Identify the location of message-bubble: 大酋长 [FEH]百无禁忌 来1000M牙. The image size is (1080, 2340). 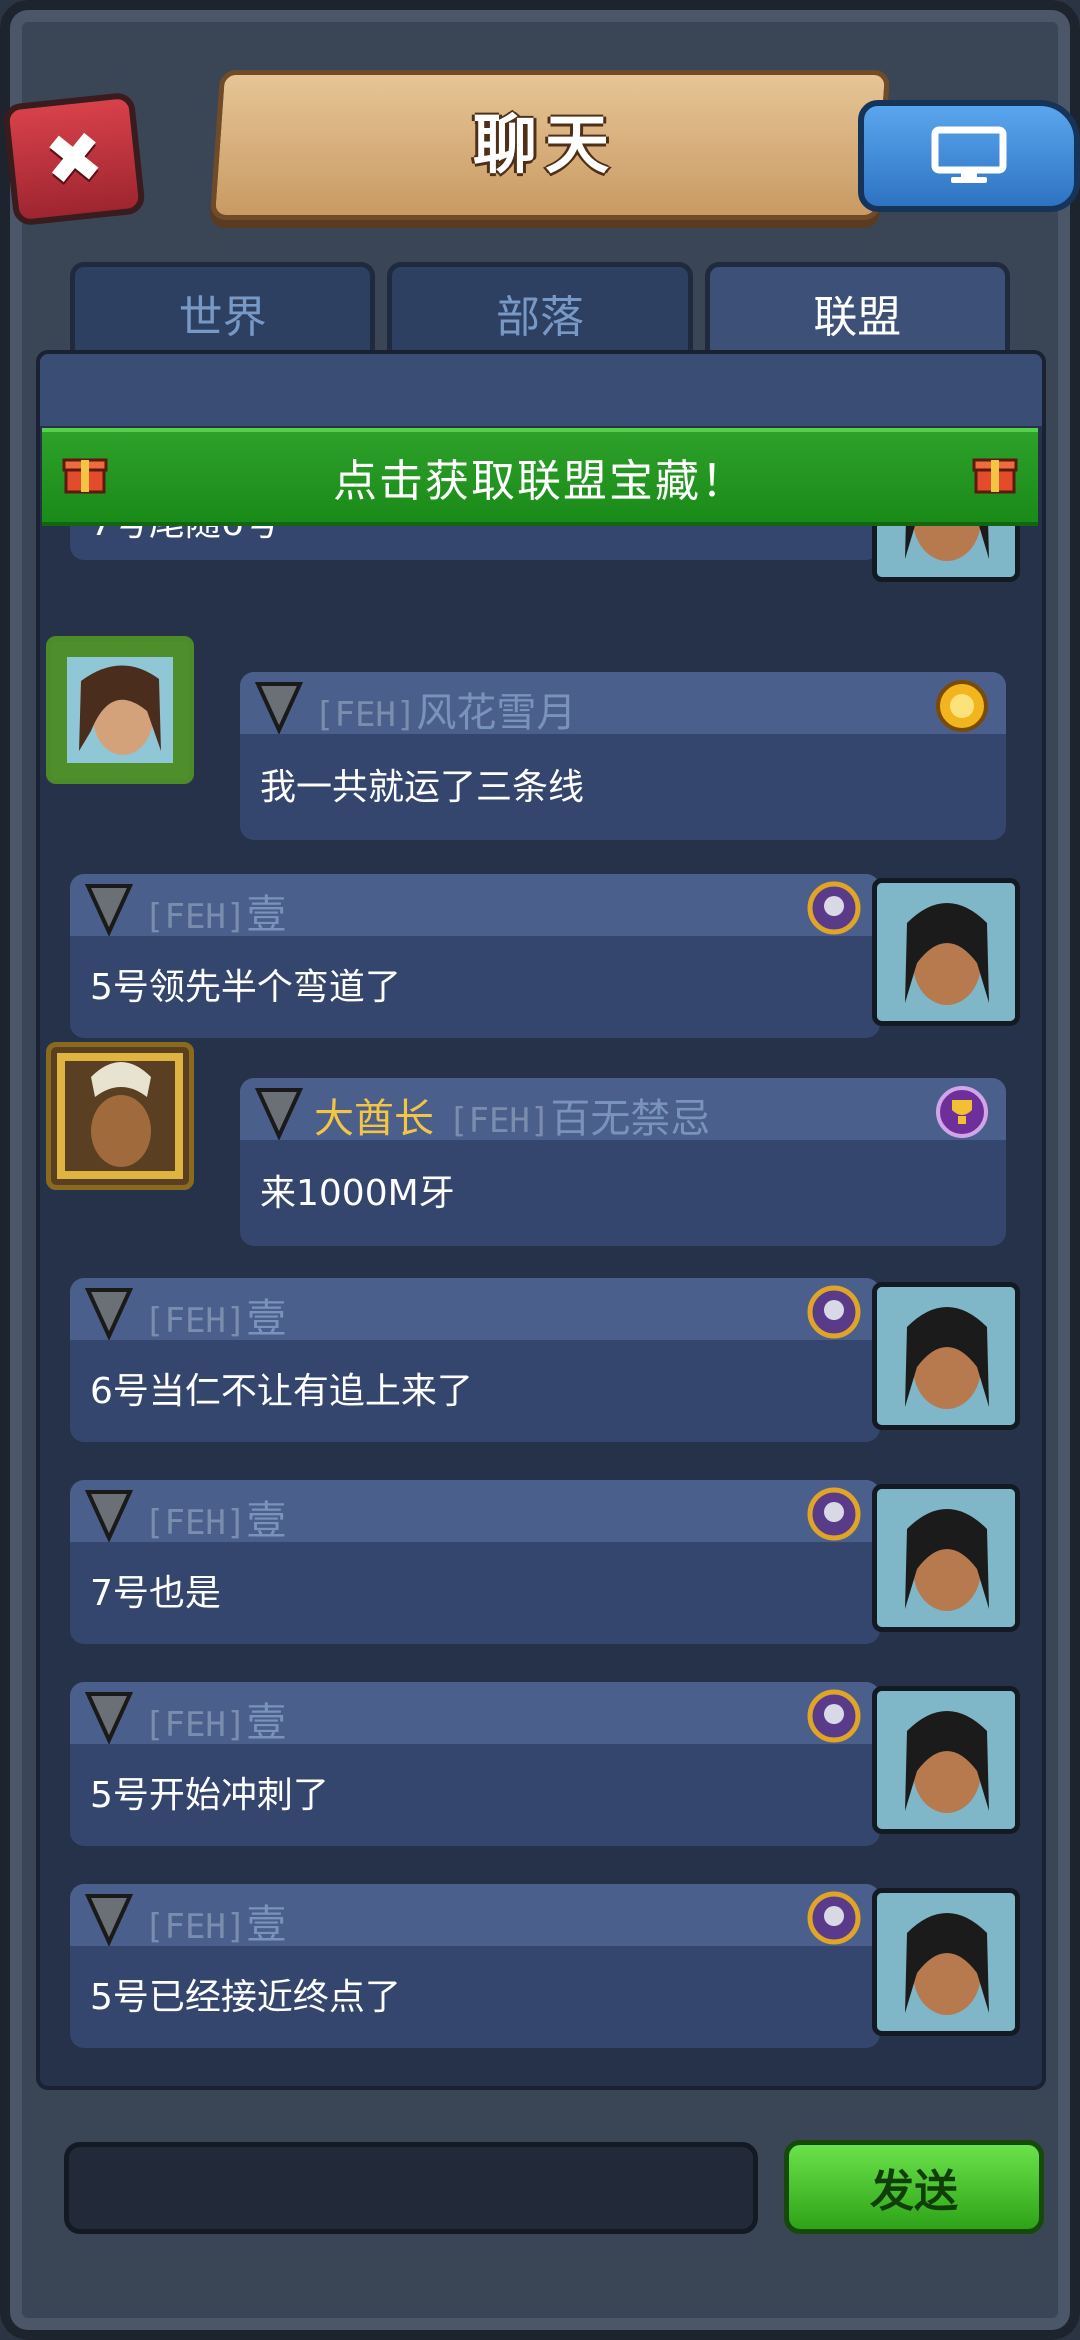
(623, 1162).